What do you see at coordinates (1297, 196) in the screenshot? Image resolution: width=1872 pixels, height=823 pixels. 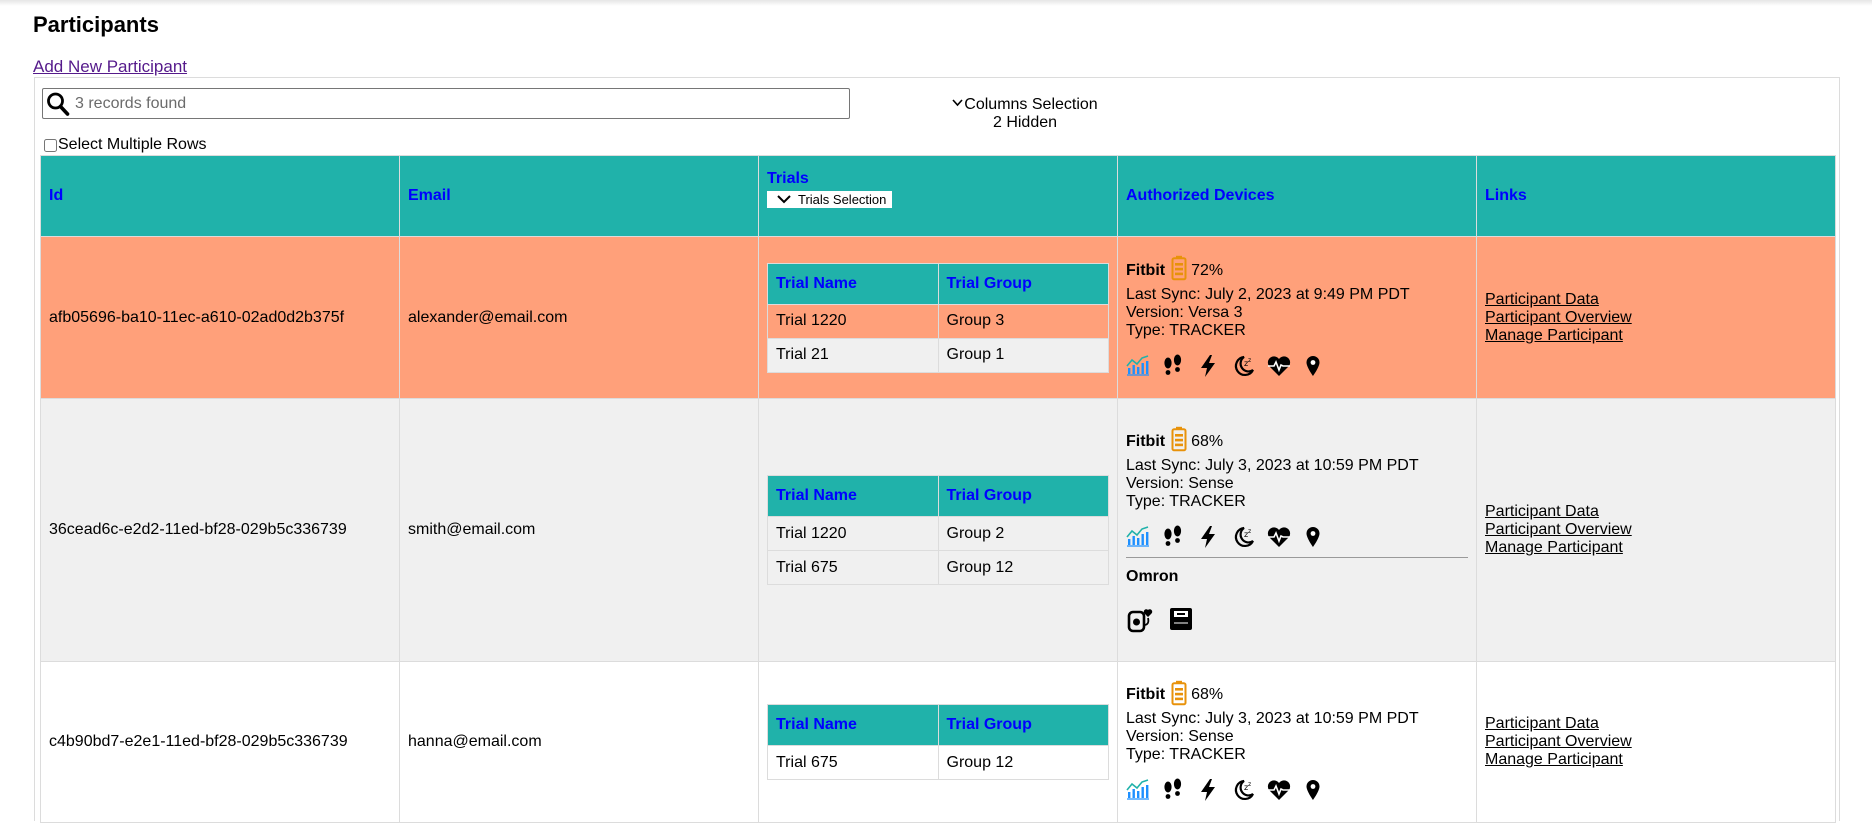 I see `column-header-authorized-devices: Authorized Devices` at bounding box center [1297, 196].